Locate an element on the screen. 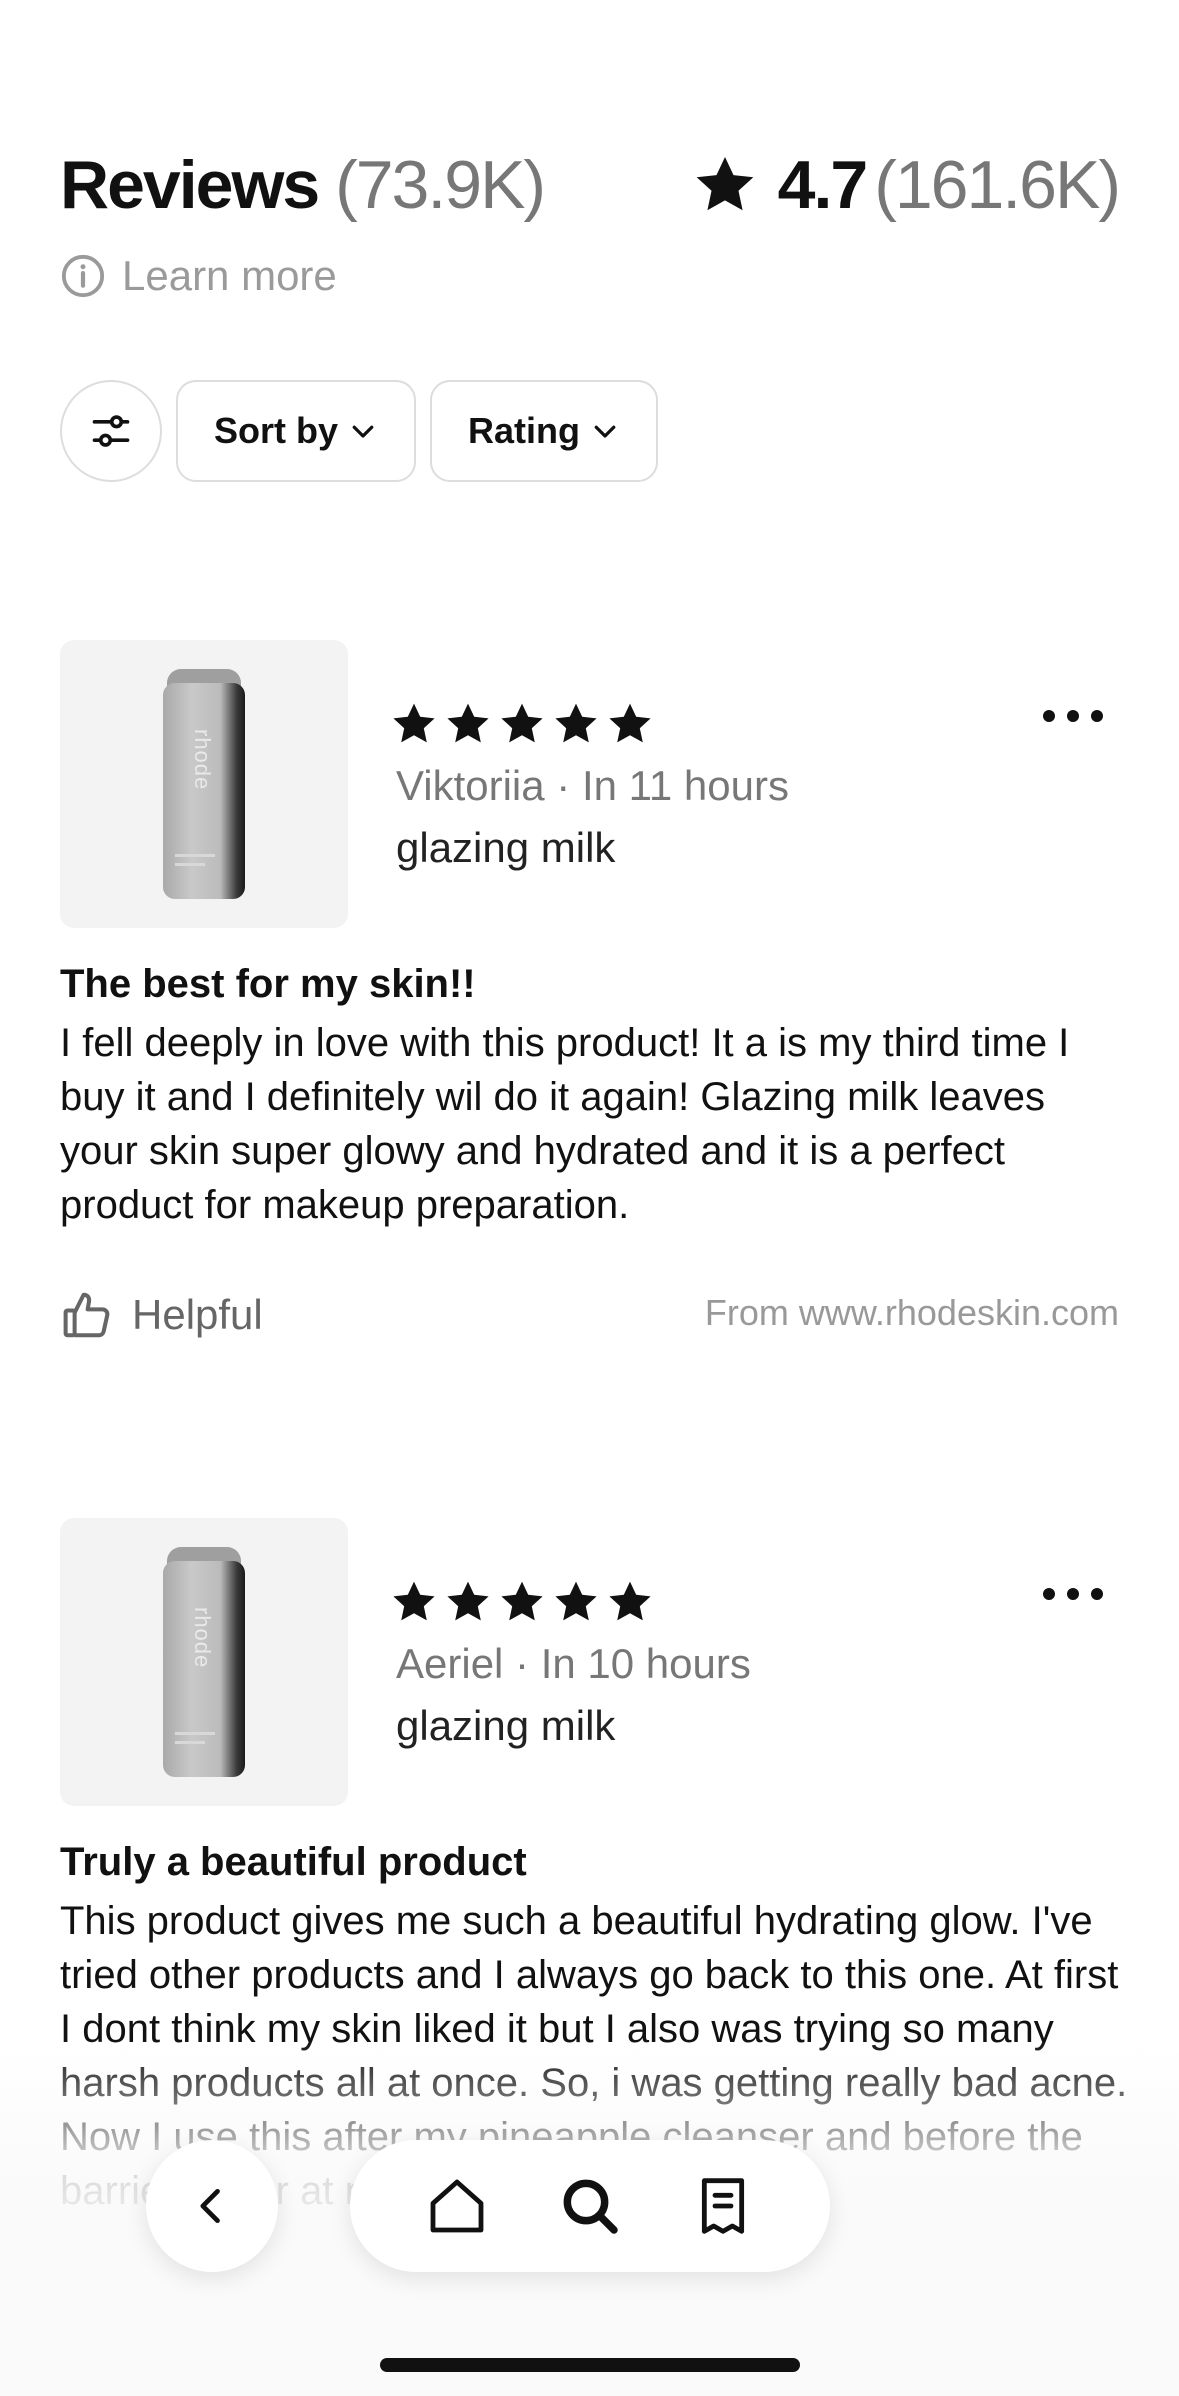 This screenshot has height=2396, width=1179. review-count: (73.9K) is located at coordinates (440, 185).